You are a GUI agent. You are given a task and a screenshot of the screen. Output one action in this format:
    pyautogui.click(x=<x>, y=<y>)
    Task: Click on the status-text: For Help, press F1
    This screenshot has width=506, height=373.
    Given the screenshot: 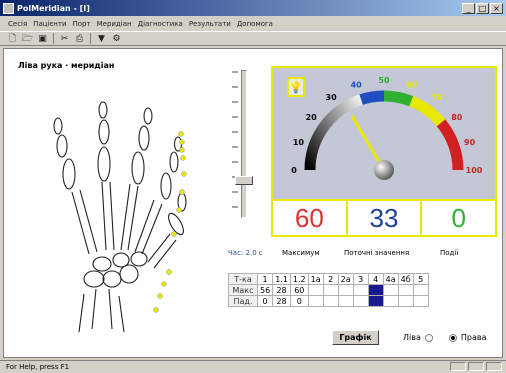 What is the action you would take?
    pyautogui.click(x=38, y=367)
    